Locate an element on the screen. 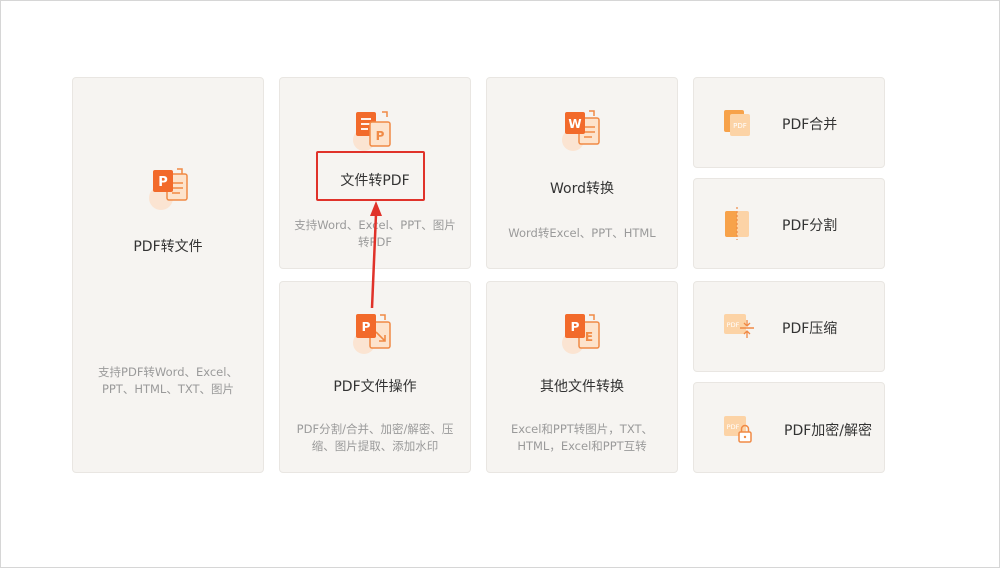  card-title: 其他文件转换 is located at coordinates (582, 387).